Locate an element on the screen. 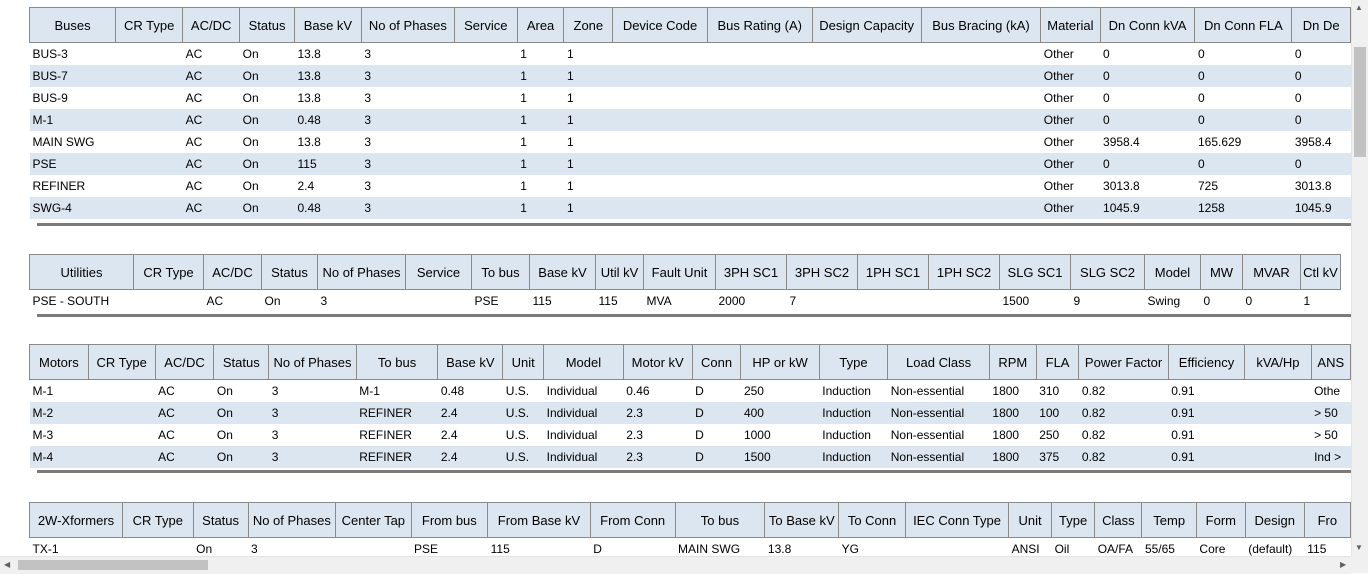  utilities-column-header: AC/DC is located at coordinates (232, 272).